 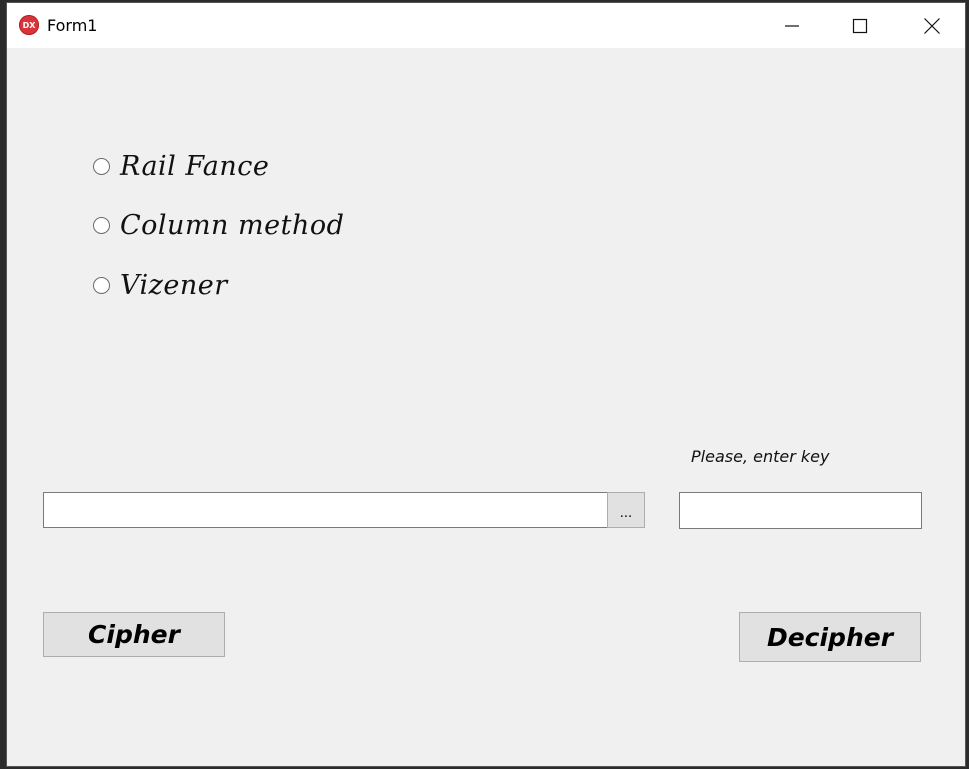 I want to click on radio-column-method: Column method, so click(x=218, y=225).